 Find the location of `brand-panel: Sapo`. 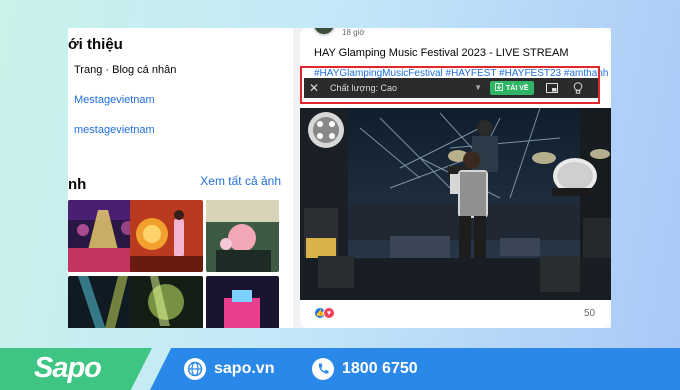

brand-panel: Sapo is located at coordinates (76, 369).